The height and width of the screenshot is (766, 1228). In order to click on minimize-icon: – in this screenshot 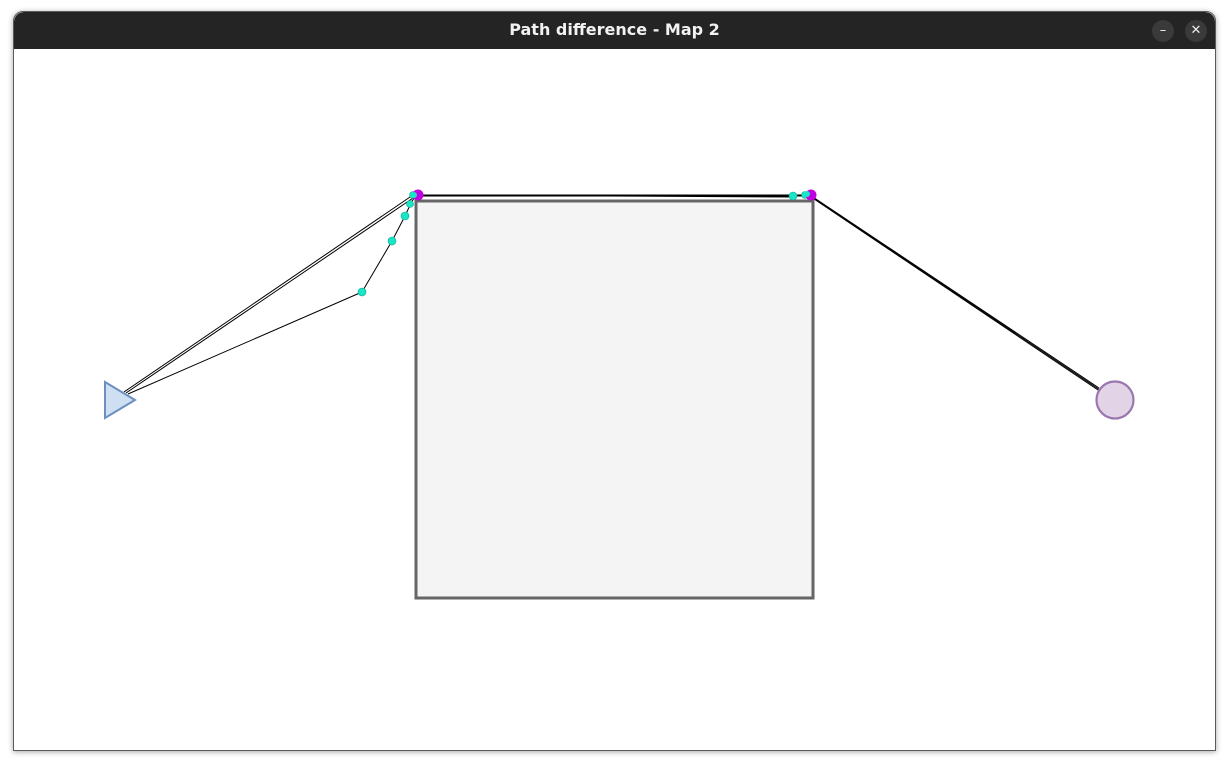, I will do `click(1163, 30)`.